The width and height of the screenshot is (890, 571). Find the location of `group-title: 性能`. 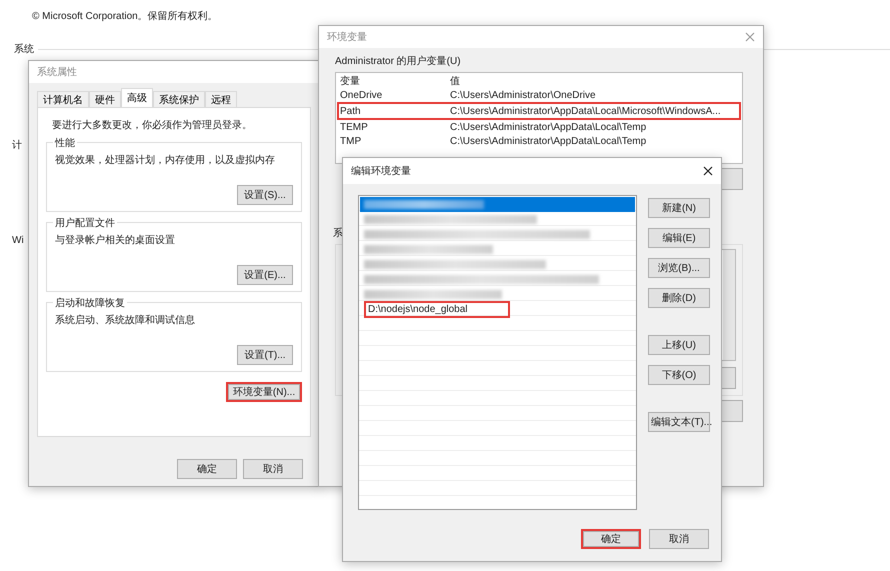

group-title: 性能 is located at coordinates (65, 143).